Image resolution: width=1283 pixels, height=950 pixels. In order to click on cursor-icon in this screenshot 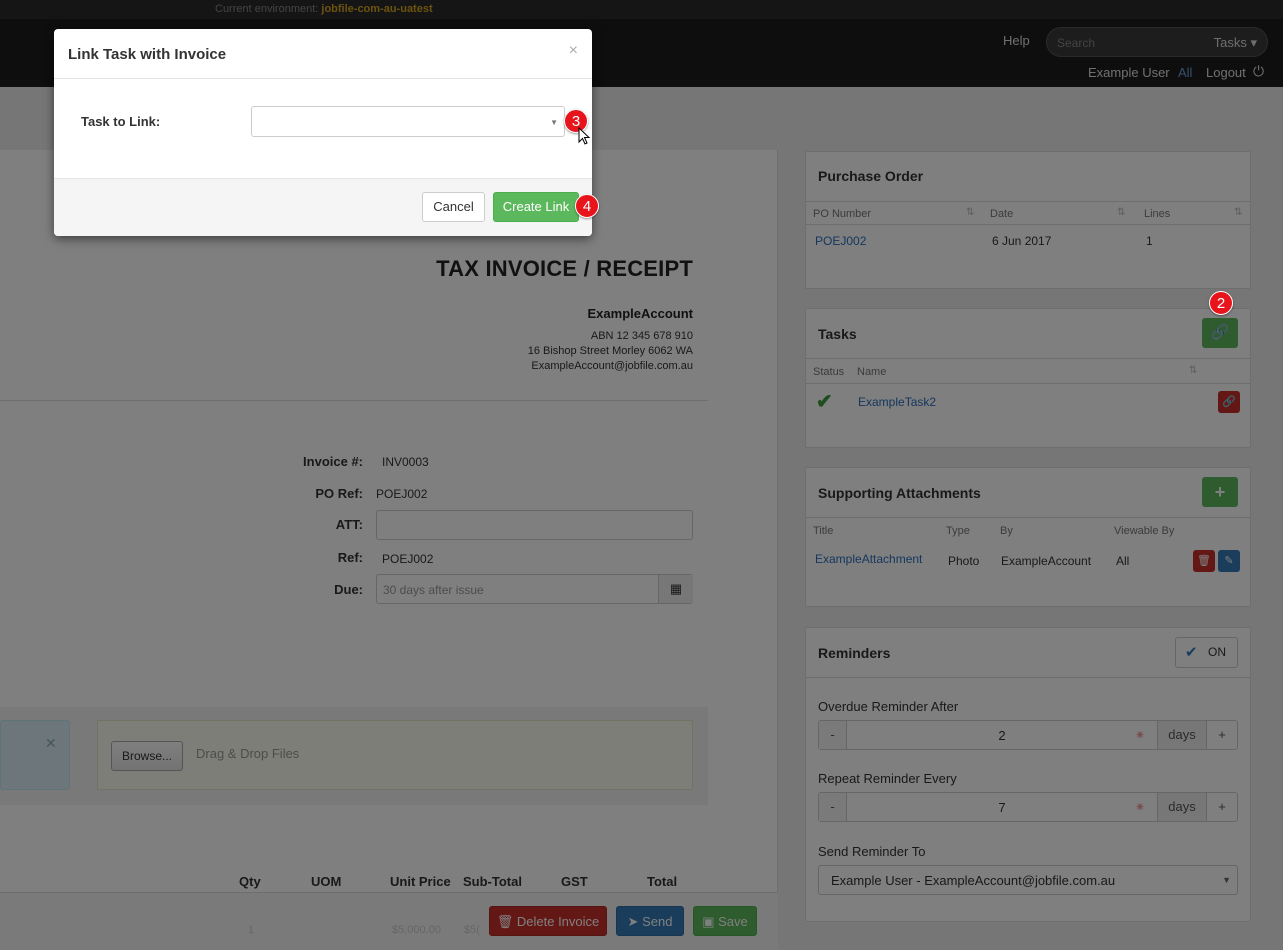, I will do `click(584, 136)`.